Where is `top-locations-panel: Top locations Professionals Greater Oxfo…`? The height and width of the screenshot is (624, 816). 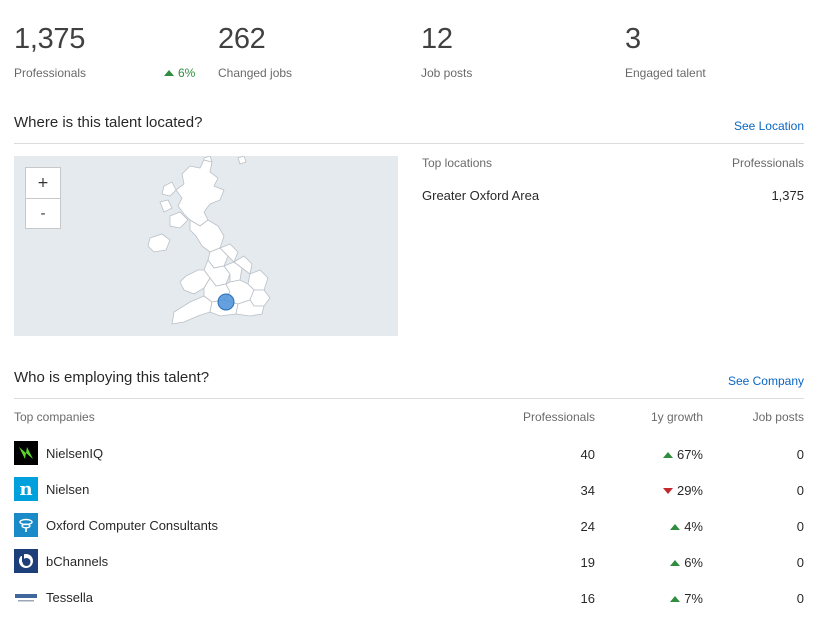
top-locations-panel: Top locations Professionals Greater Oxfo… is located at coordinates (613, 182).